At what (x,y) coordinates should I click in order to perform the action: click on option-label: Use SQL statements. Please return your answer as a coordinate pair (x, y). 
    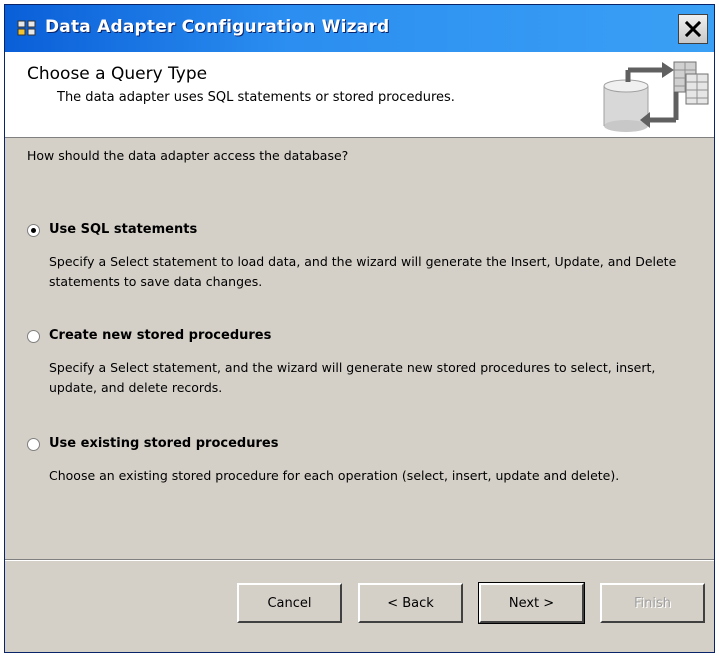
    Looking at the image, I should click on (123, 229).